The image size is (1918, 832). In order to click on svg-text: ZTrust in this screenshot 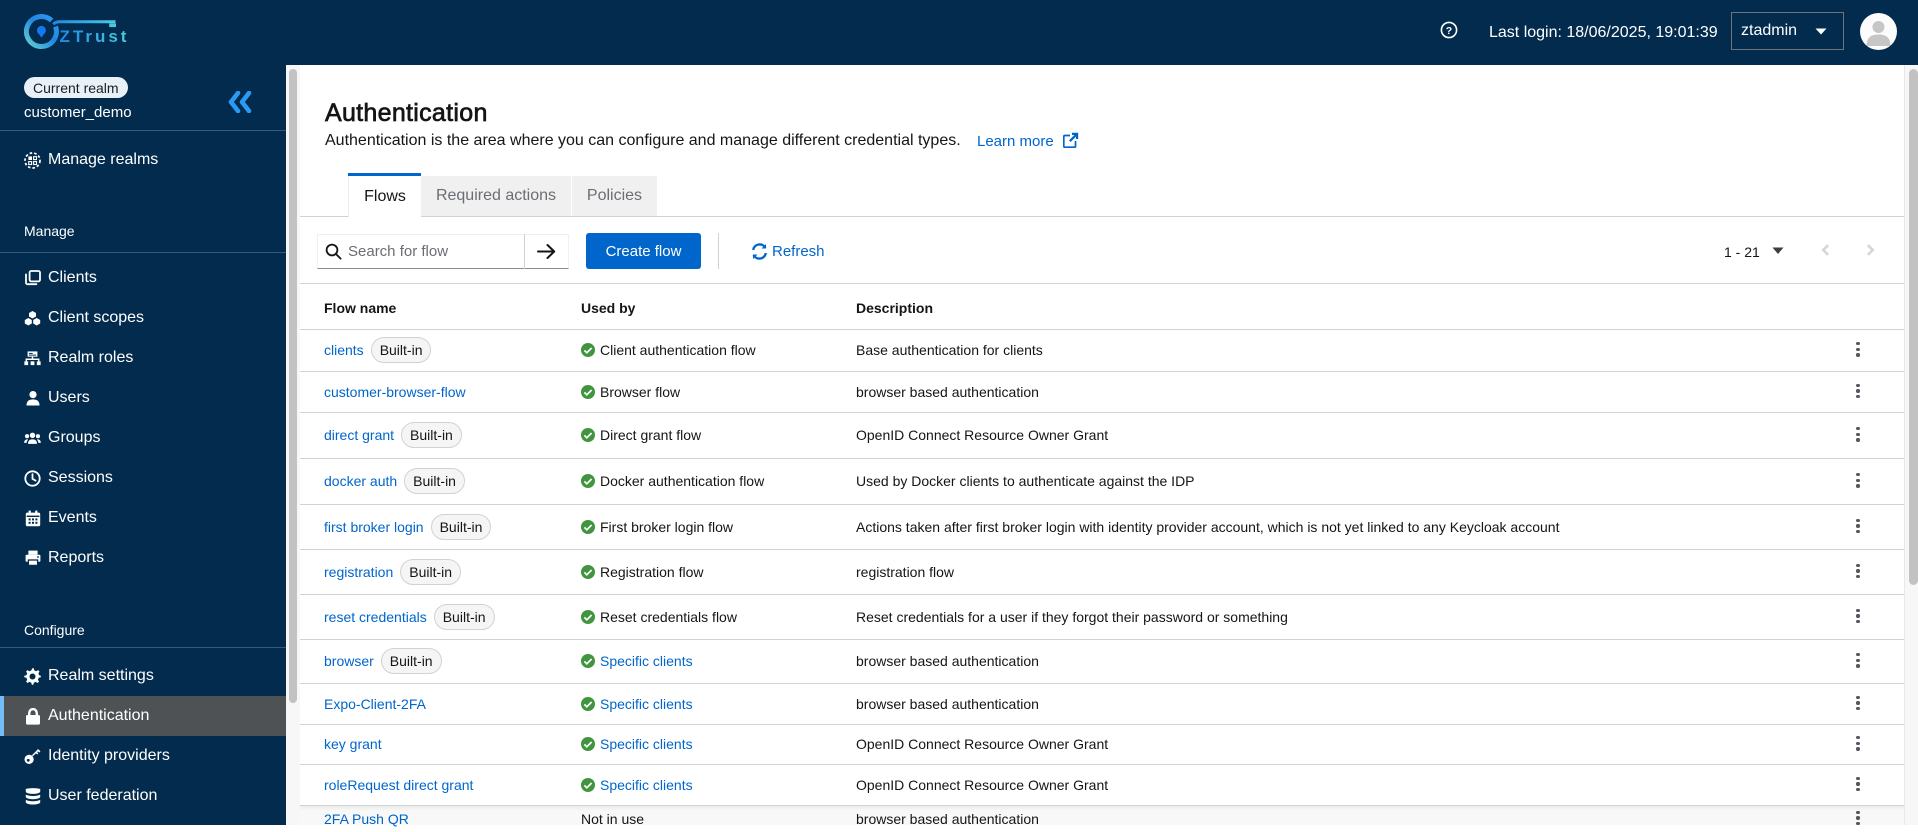, I will do `click(95, 36)`.